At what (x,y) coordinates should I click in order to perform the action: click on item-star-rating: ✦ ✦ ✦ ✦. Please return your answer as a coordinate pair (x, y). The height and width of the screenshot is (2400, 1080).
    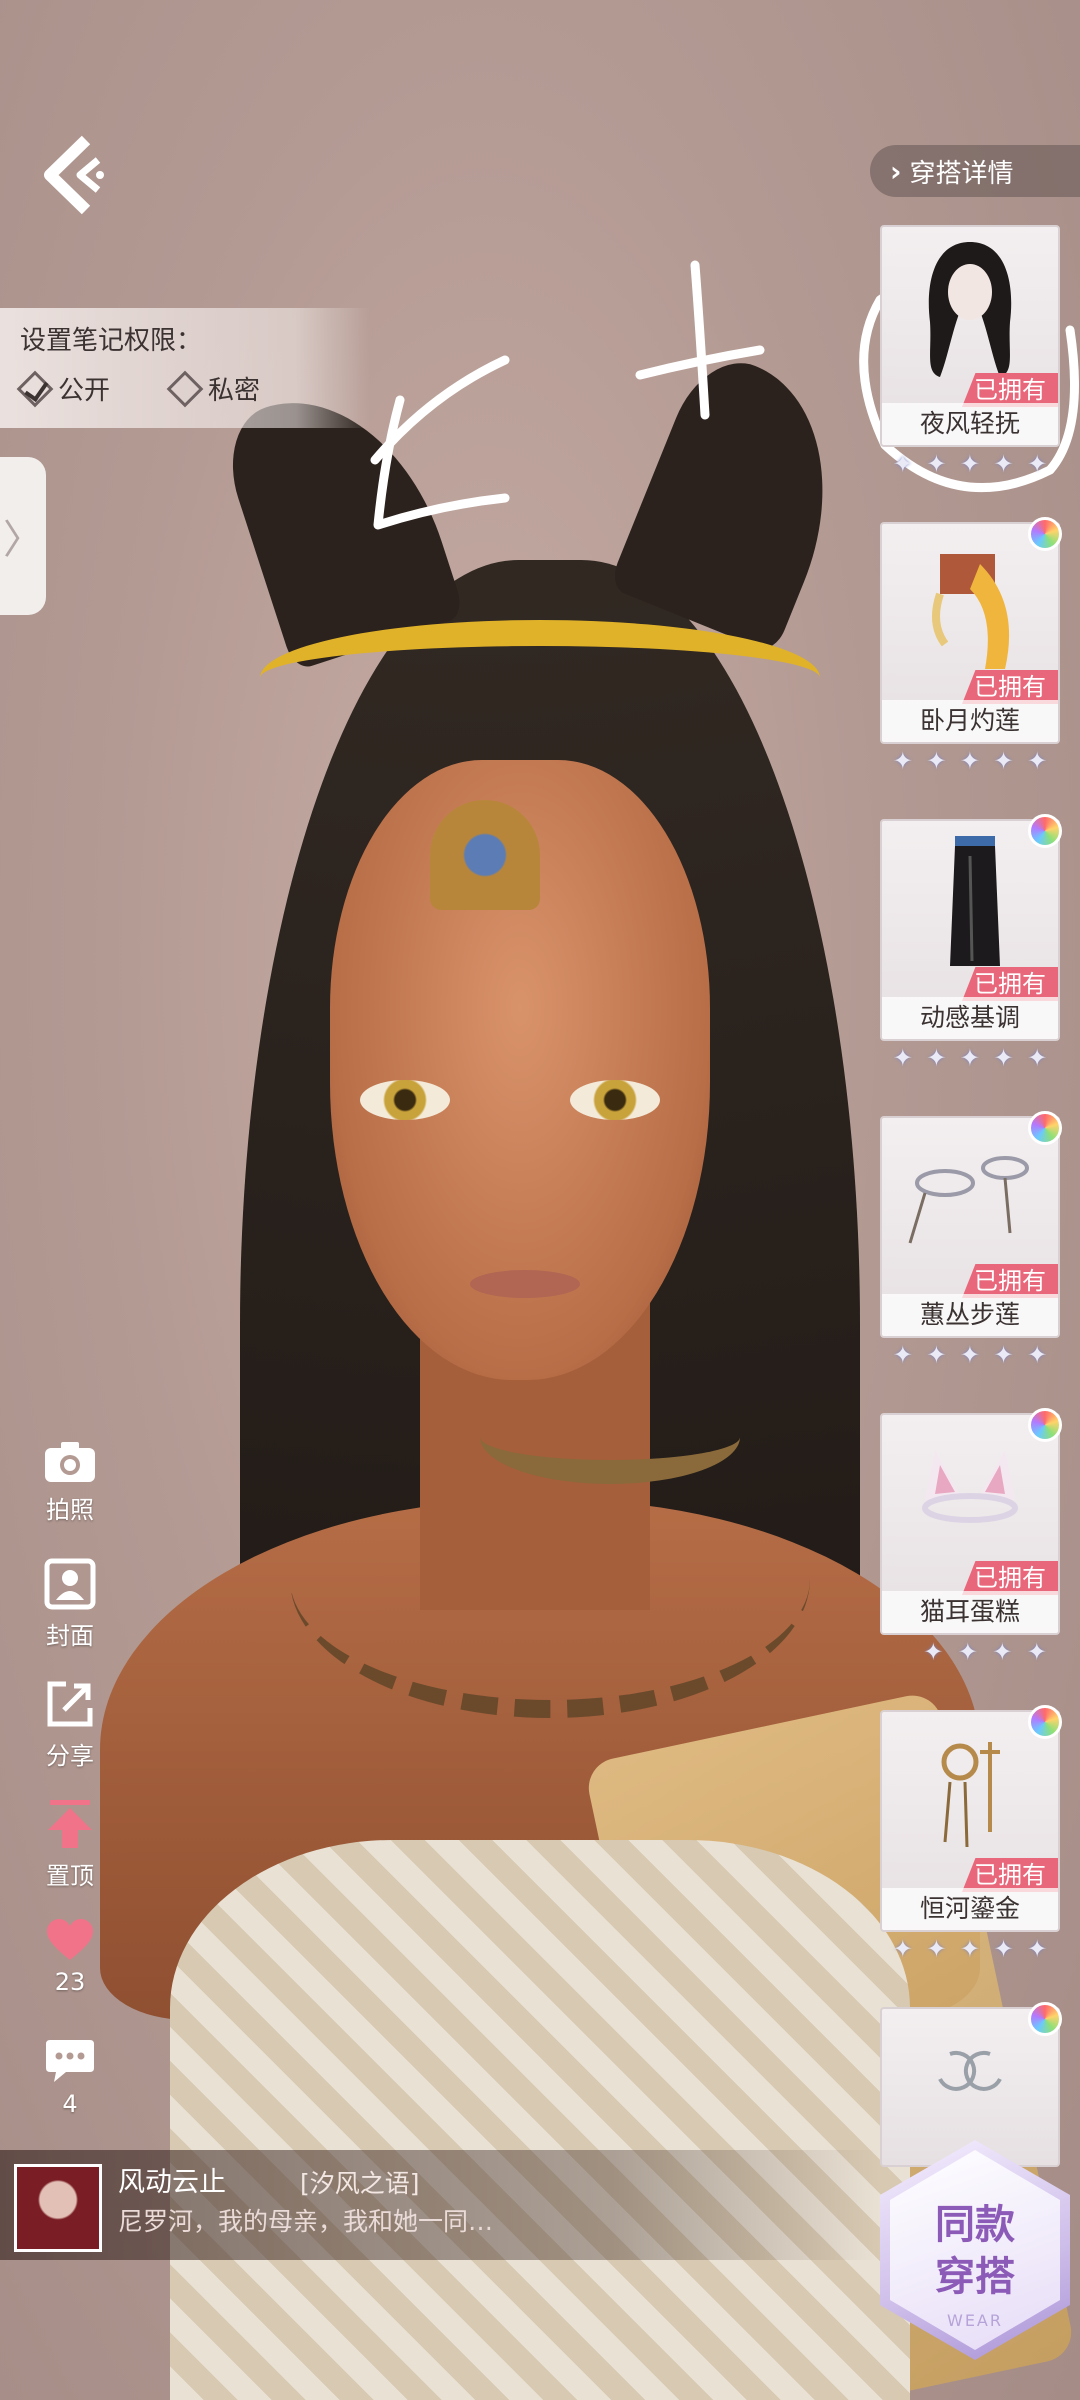
    Looking at the image, I should click on (970, 1652).